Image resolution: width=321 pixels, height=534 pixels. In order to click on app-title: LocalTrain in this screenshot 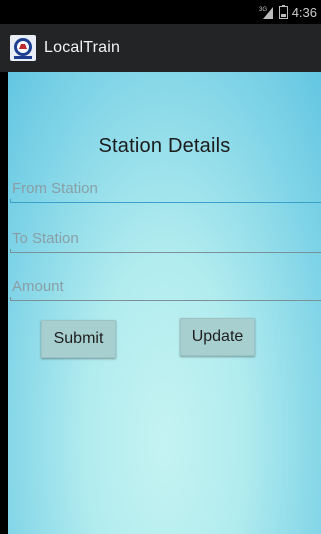, I will do `click(82, 47)`.